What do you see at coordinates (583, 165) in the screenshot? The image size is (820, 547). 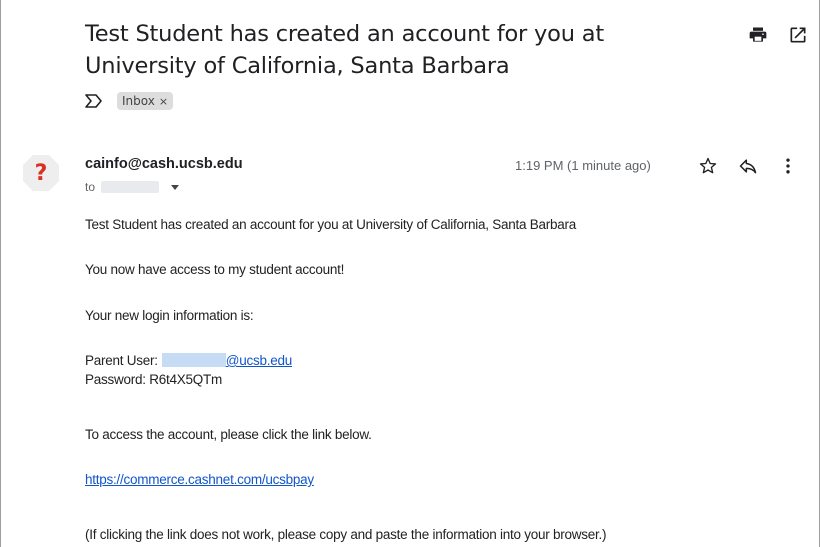 I see `message-timestamp: 1:19 PM (1 minute ago)` at bounding box center [583, 165].